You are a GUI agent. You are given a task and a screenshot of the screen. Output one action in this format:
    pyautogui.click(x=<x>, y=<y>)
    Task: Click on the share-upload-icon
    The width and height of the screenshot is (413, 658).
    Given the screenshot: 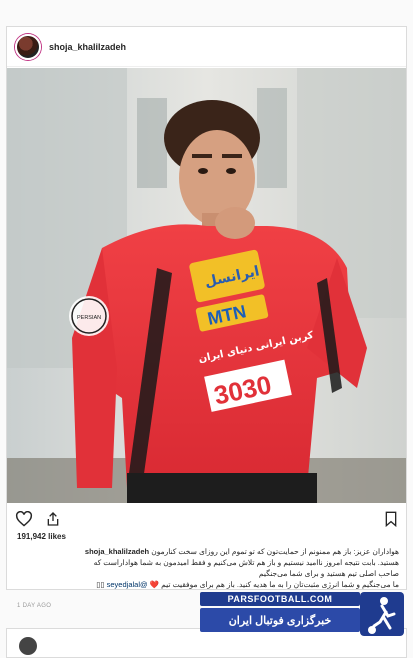 What is the action you would take?
    pyautogui.click(x=53, y=519)
    